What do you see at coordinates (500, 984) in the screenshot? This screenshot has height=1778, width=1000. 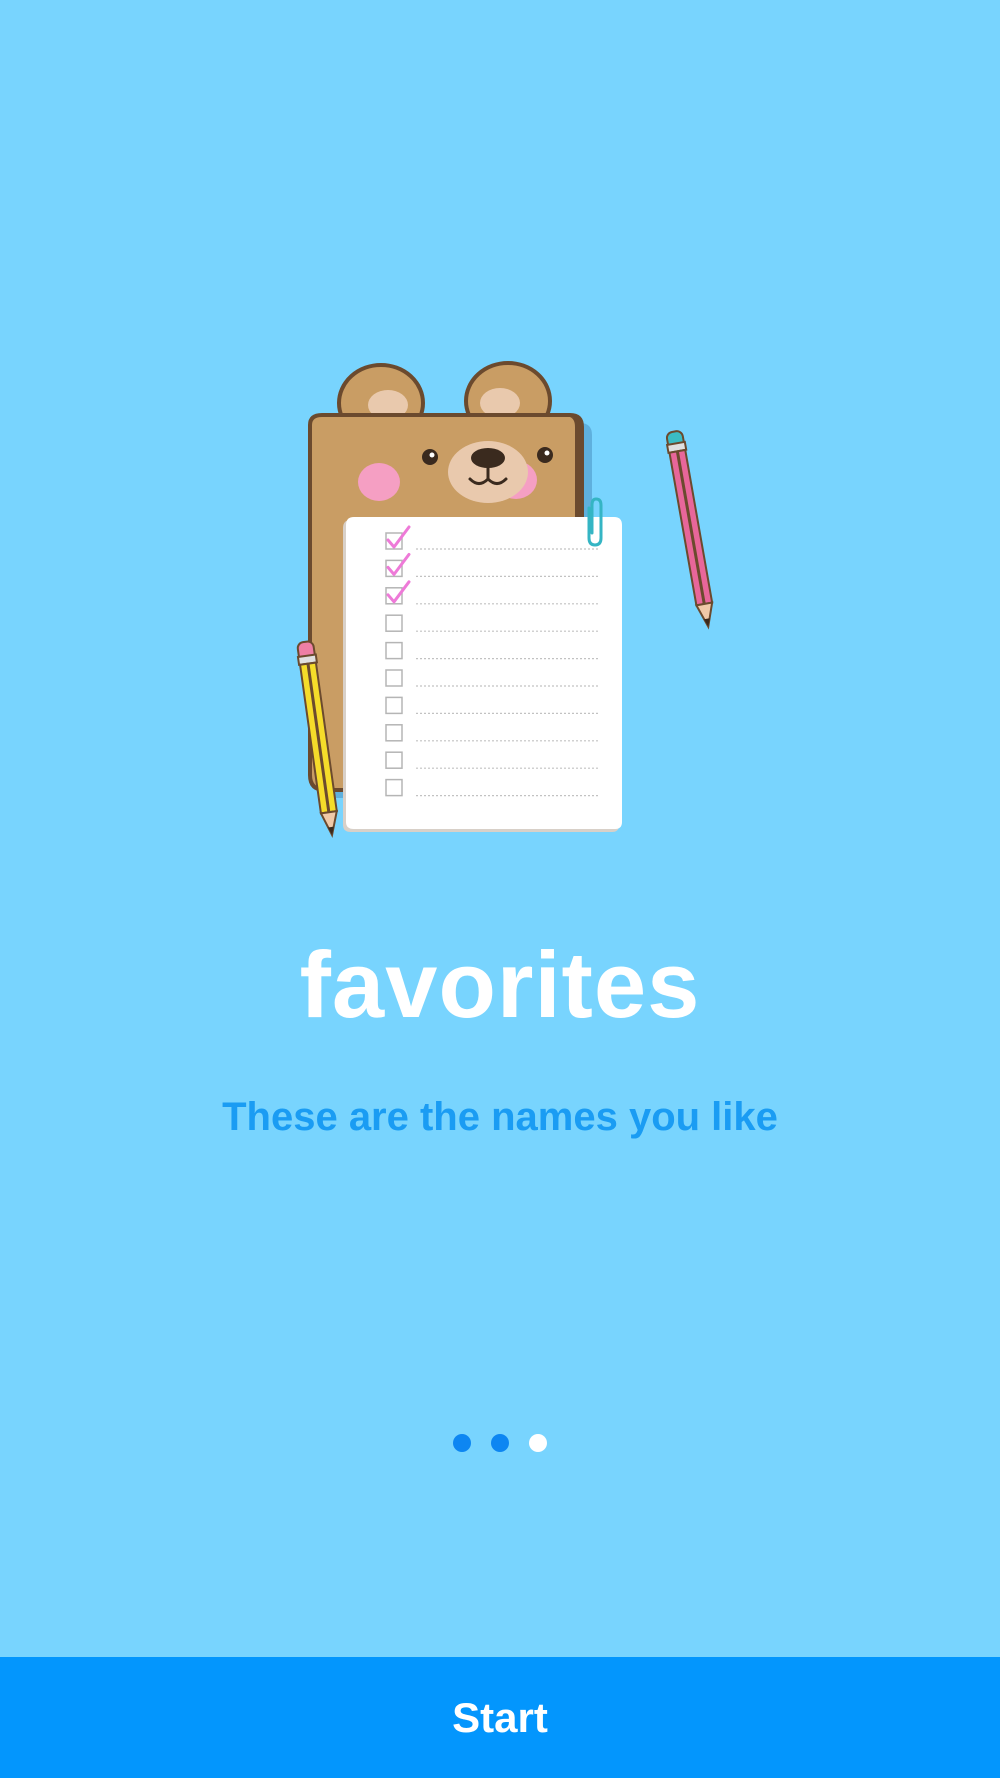 I see `page-title: favorites` at bounding box center [500, 984].